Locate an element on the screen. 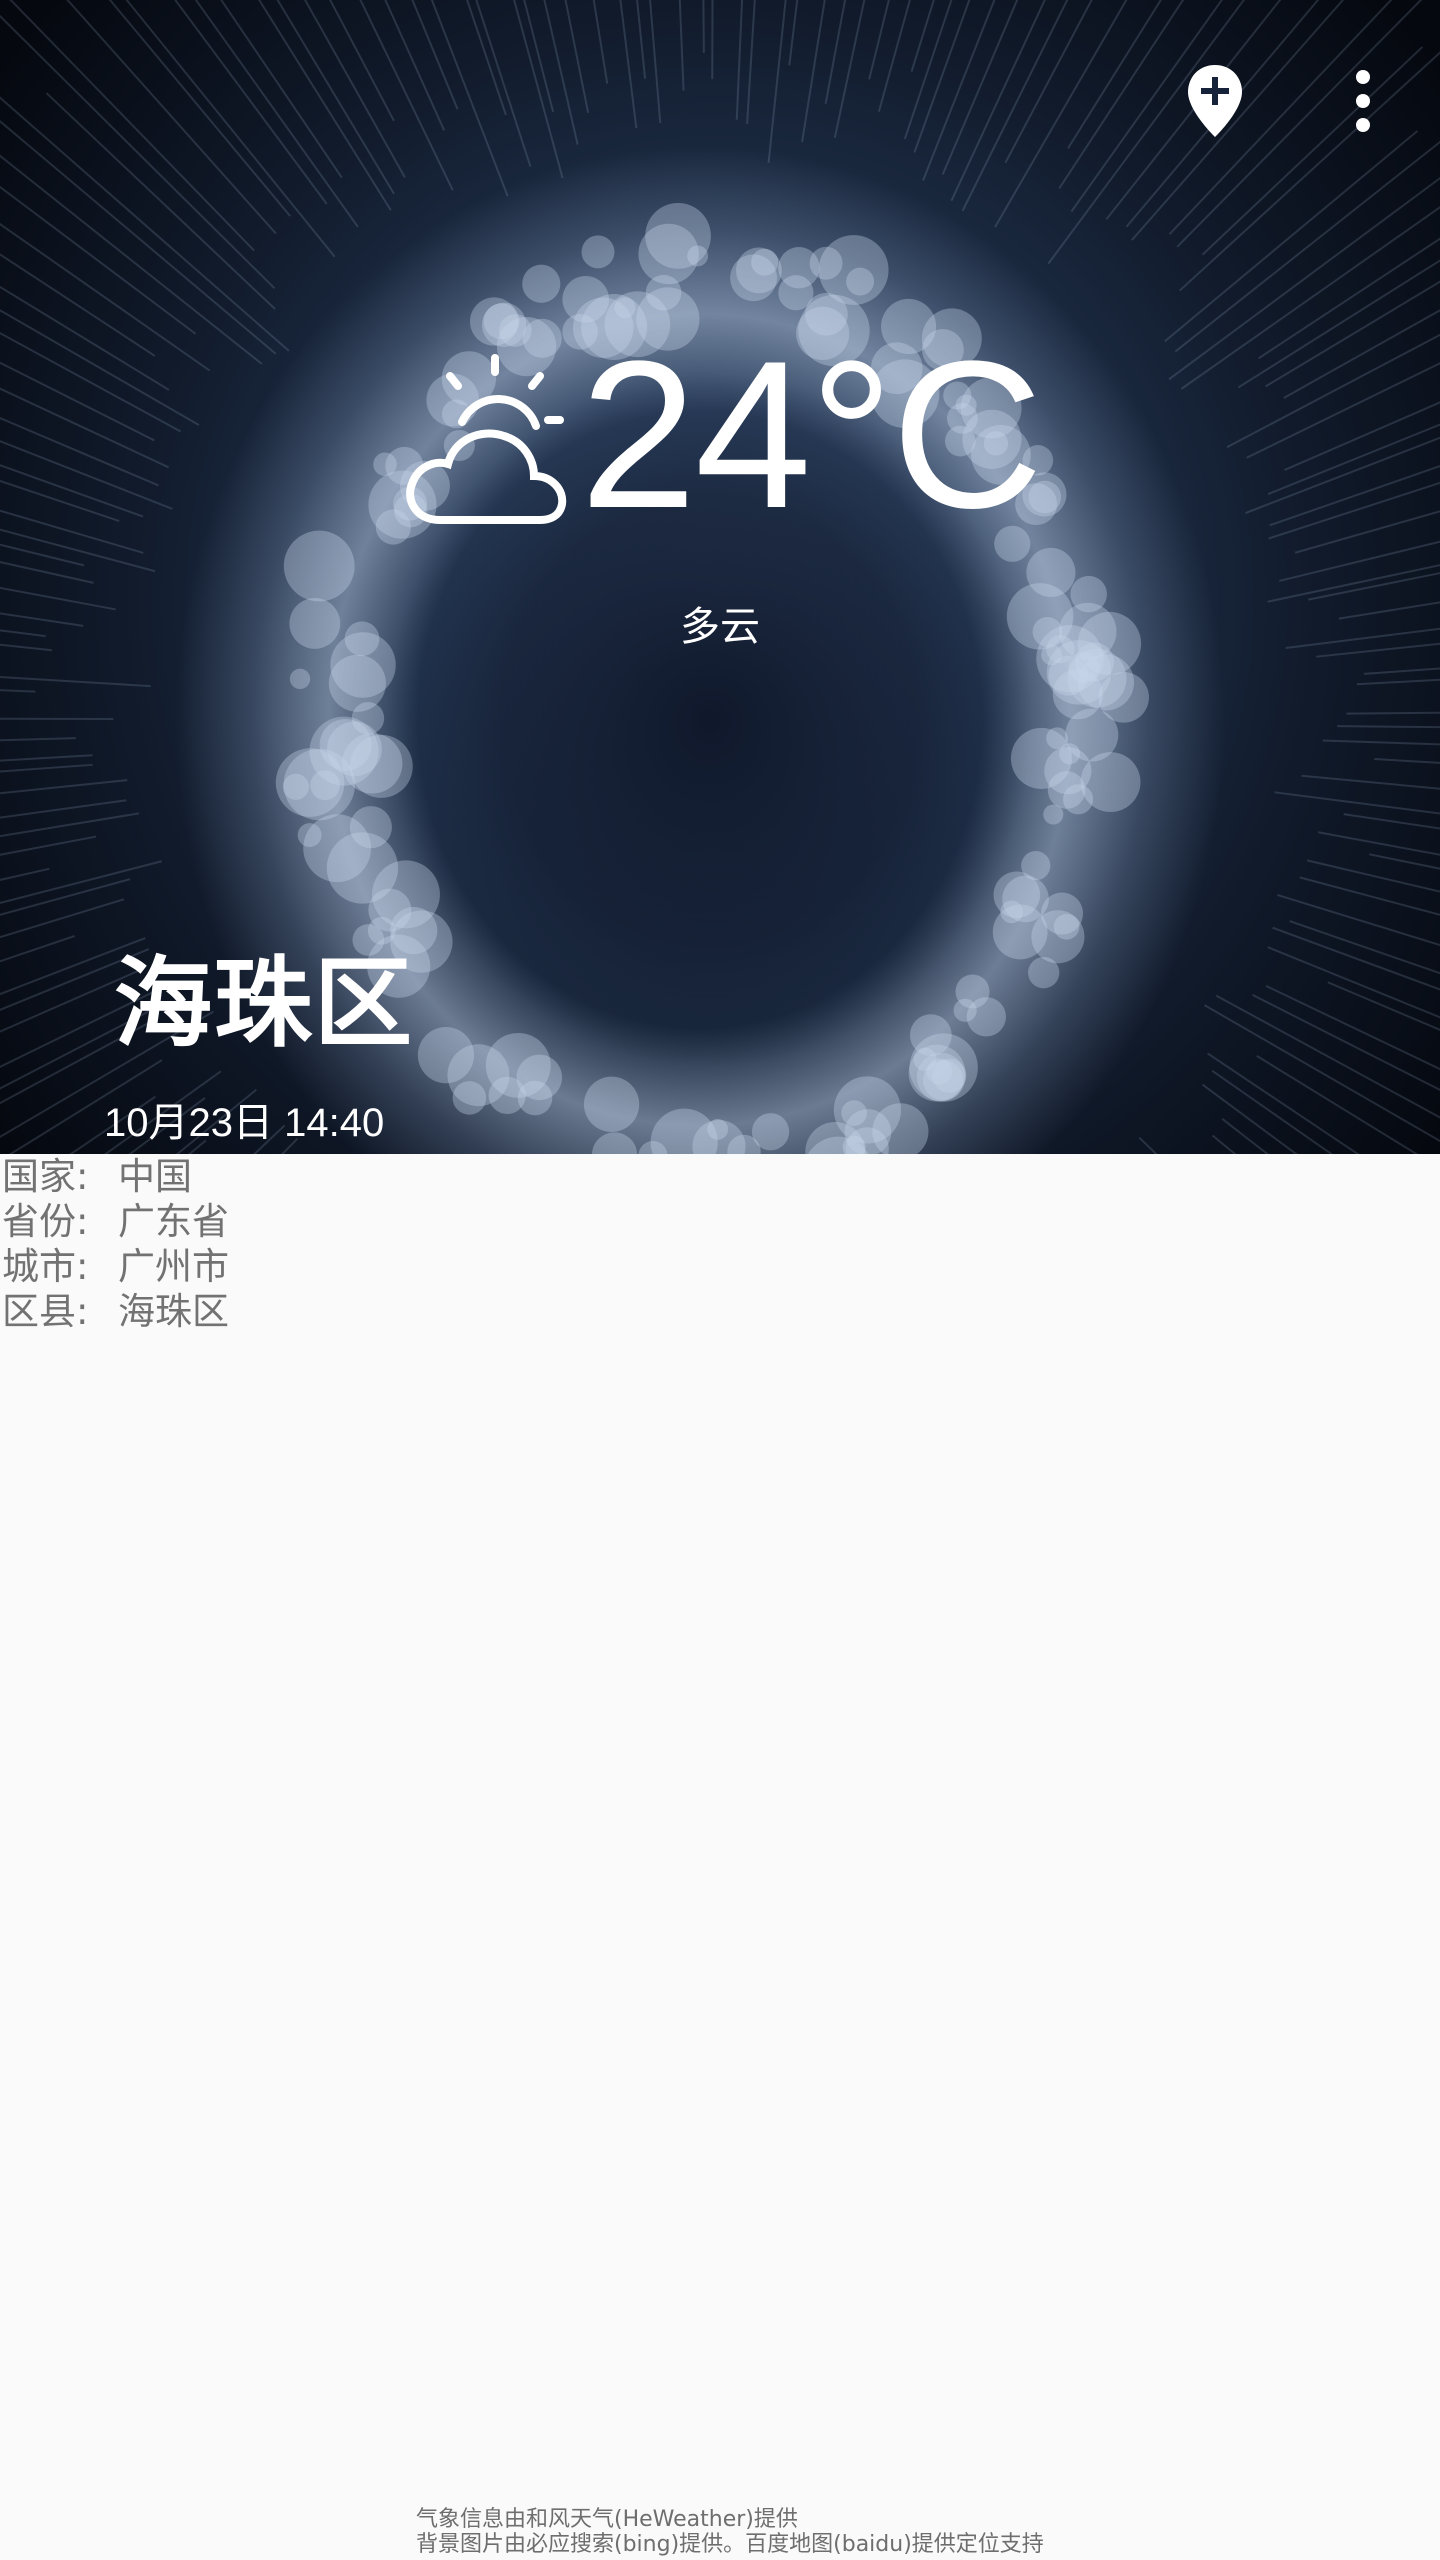  add-location-icon is located at coordinates (1215, 101).